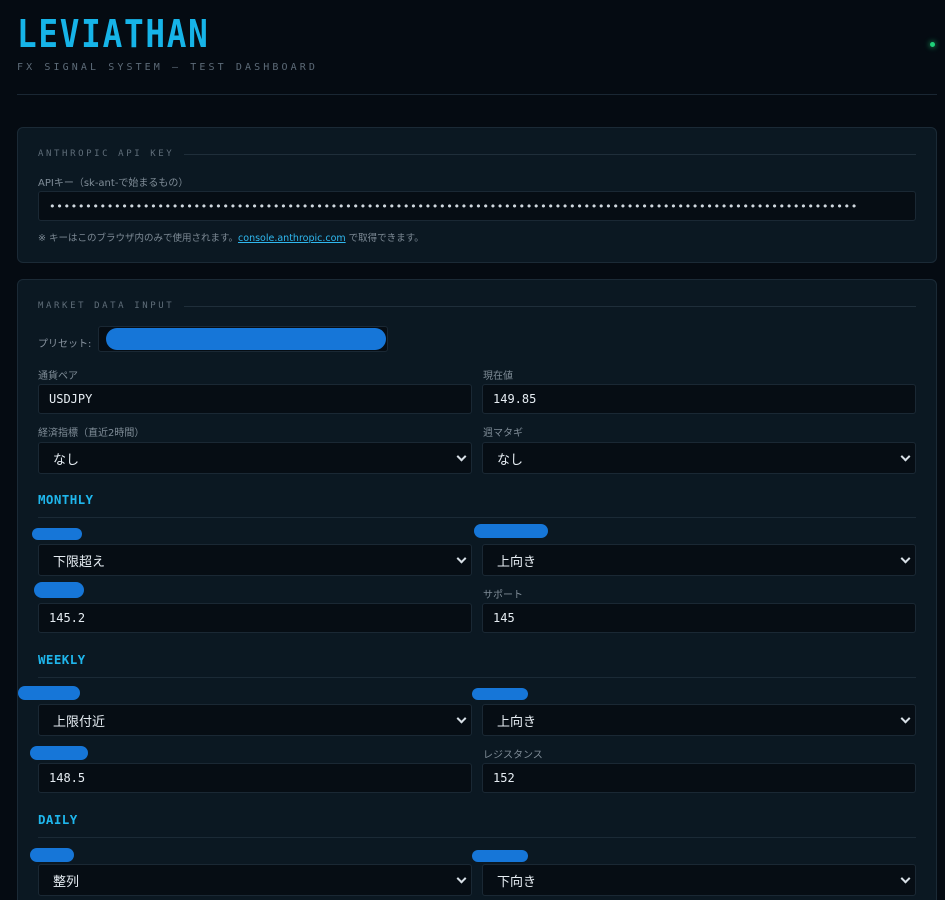 This screenshot has width=945, height=900. I want to click on monthly-support-value: 145, so click(504, 618).